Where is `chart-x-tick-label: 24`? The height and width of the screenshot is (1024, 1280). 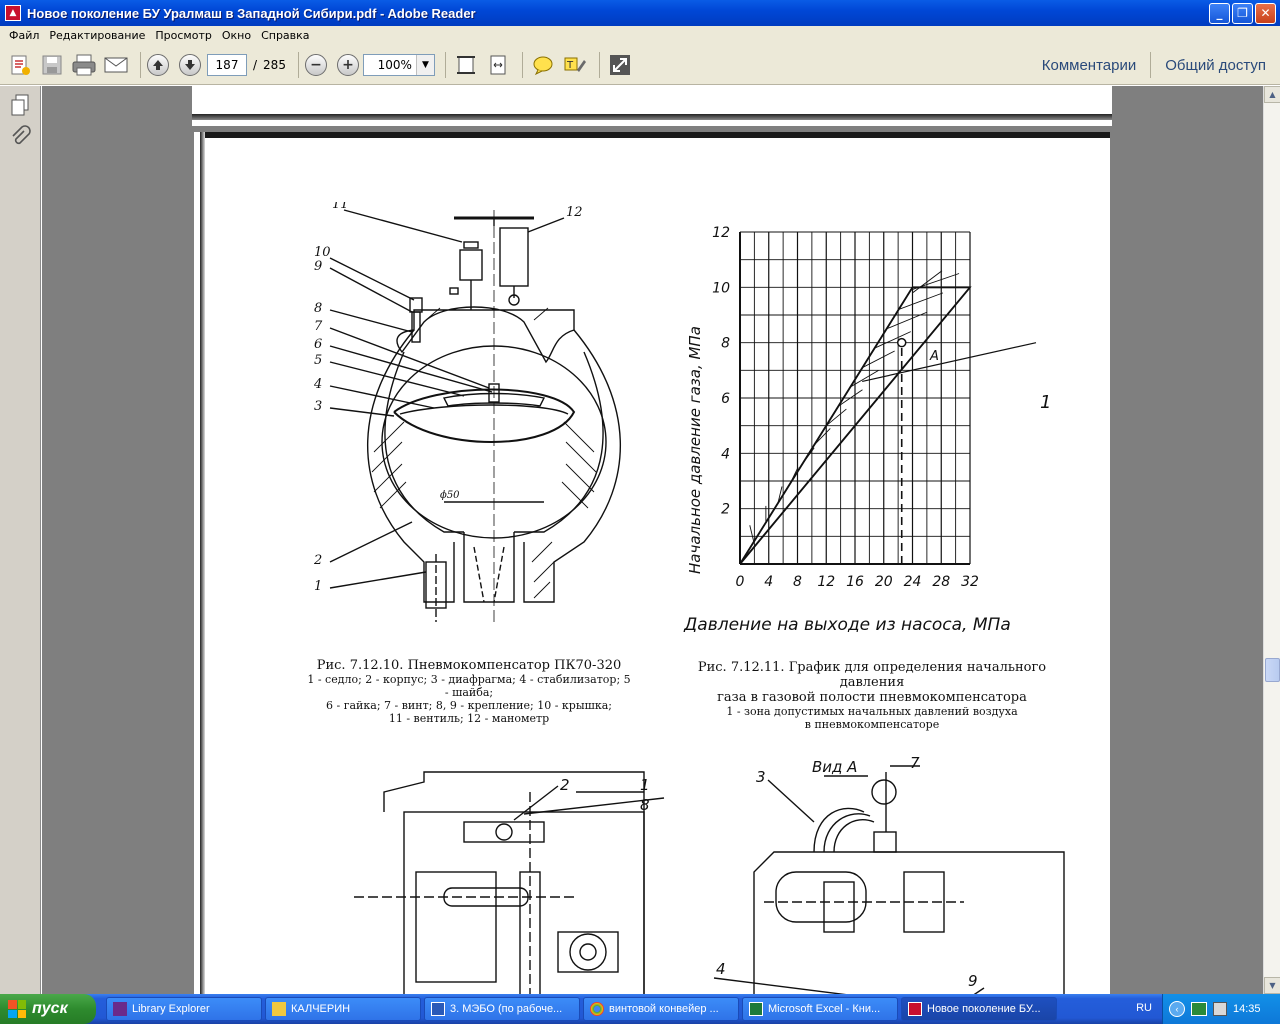
chart-x-tick-label: 24 is located at coordinates (913, 582).